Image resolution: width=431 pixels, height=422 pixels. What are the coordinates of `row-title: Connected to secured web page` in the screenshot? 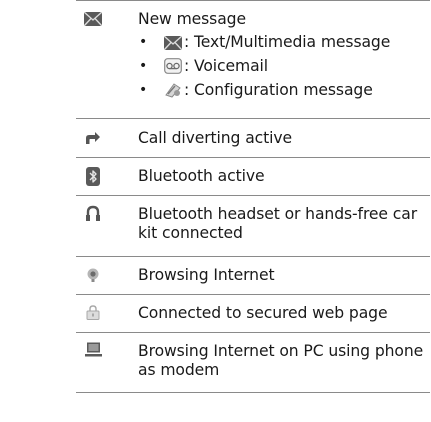 It's located at (263, 313).